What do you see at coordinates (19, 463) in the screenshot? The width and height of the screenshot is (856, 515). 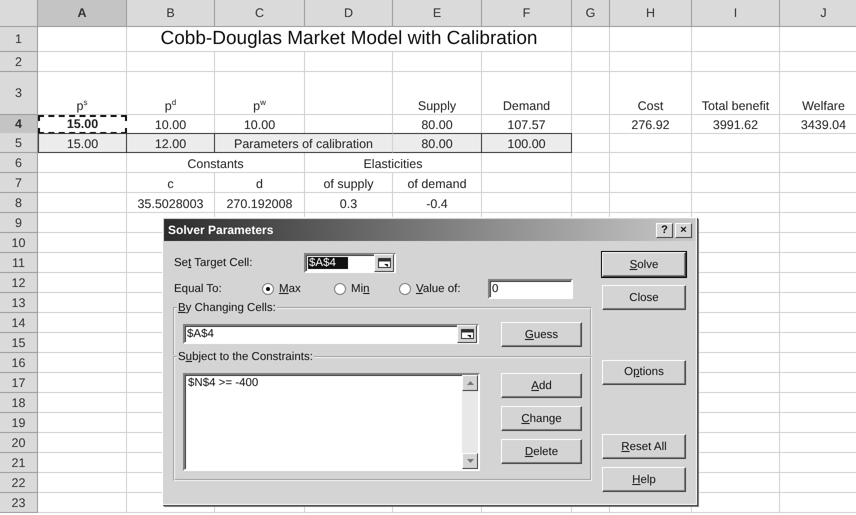 I see `row-header: 21` at bounding box center [19, 463].